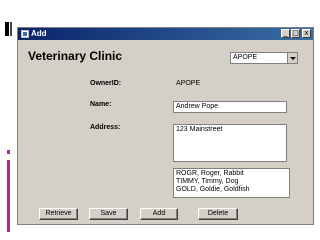  What do you see at coordinates (7, 29) in the screenshot?
I see `slide-marker-bar` at bounding box center [7, 29].